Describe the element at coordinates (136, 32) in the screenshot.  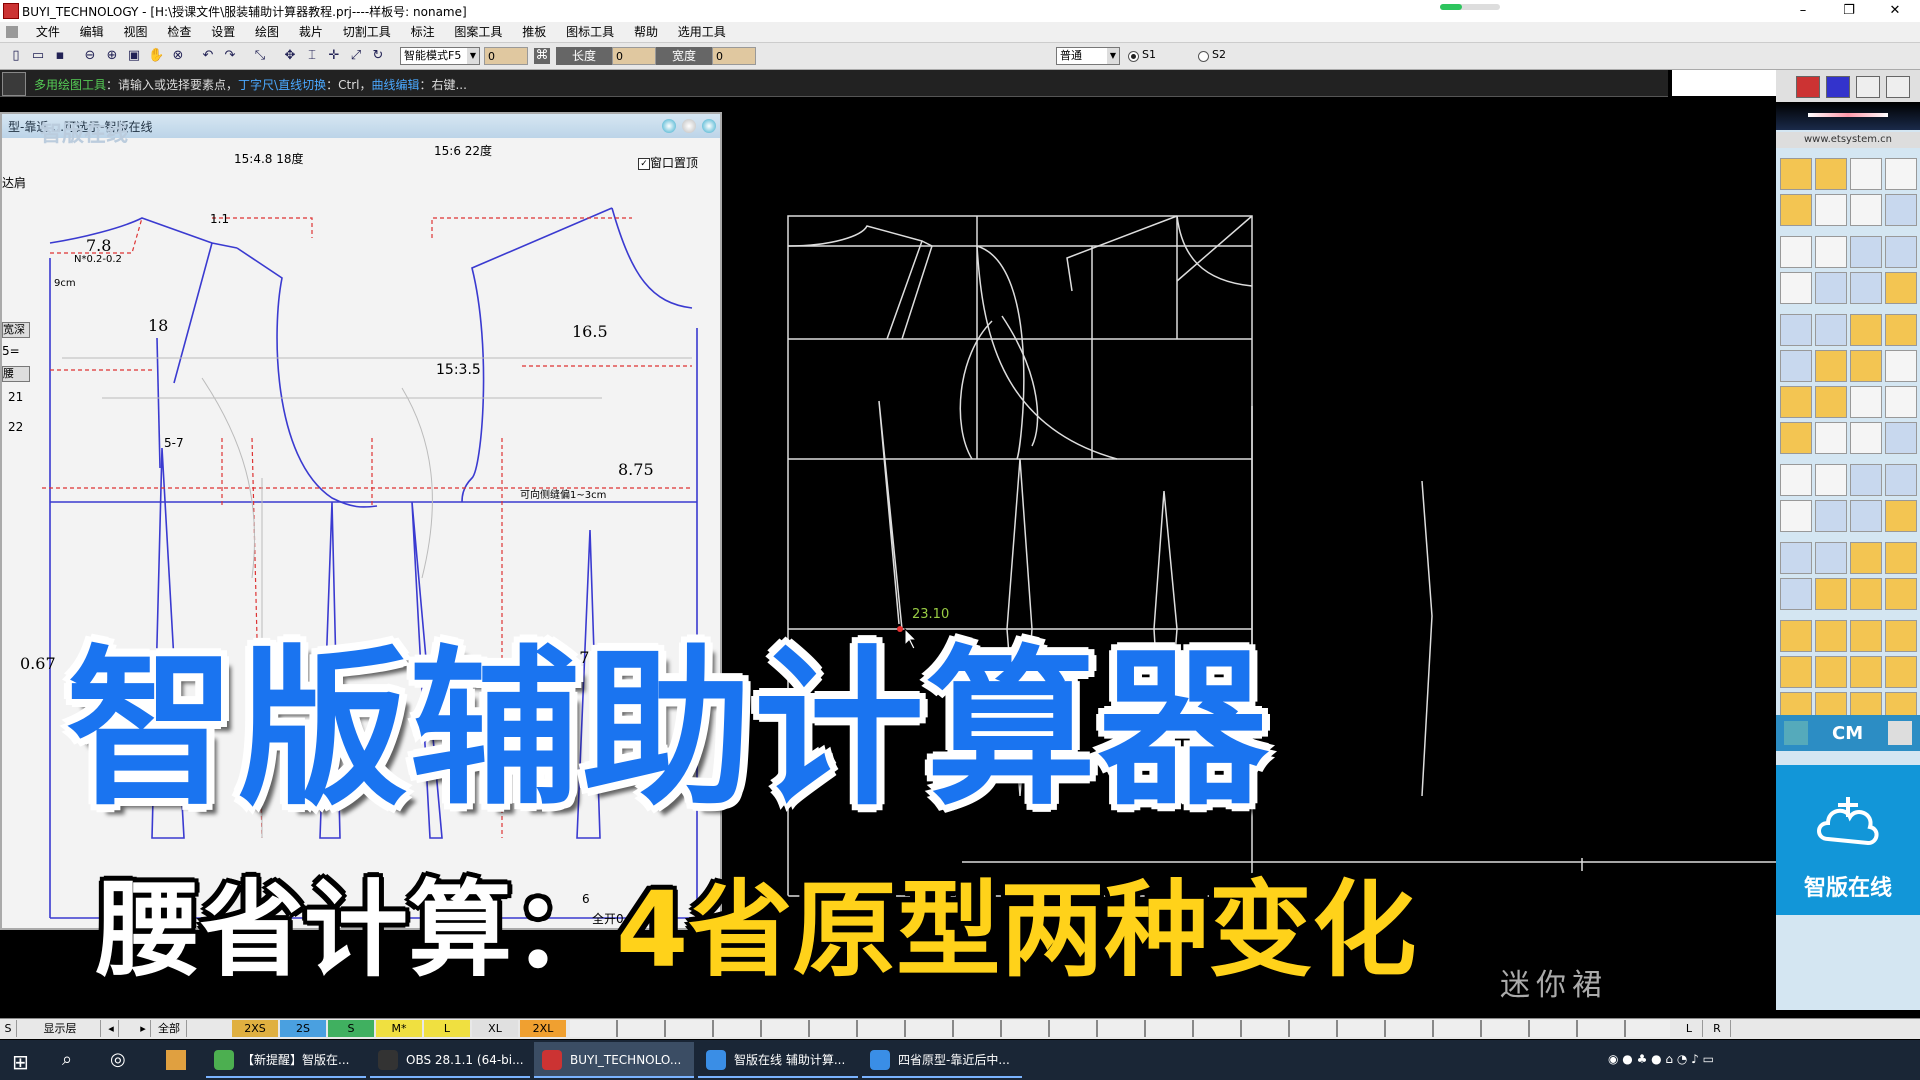
I see `menu-view: 视图` at that location.